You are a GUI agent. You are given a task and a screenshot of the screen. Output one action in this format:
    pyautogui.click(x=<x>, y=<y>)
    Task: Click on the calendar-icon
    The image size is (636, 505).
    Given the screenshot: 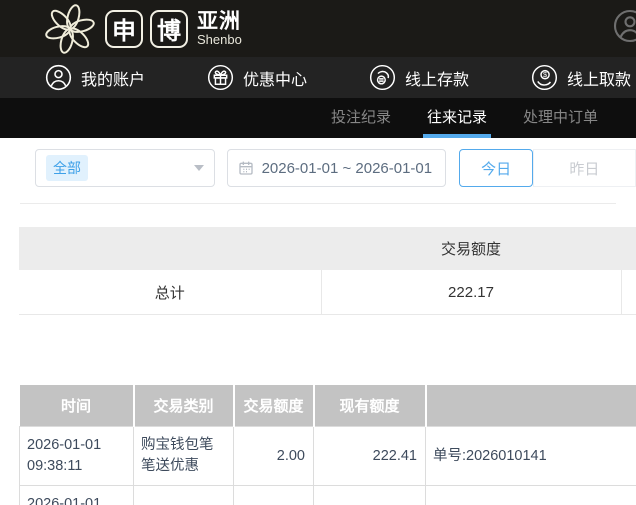 What is the action you would take?
    pyautogui.click(x=245, y=168)
    